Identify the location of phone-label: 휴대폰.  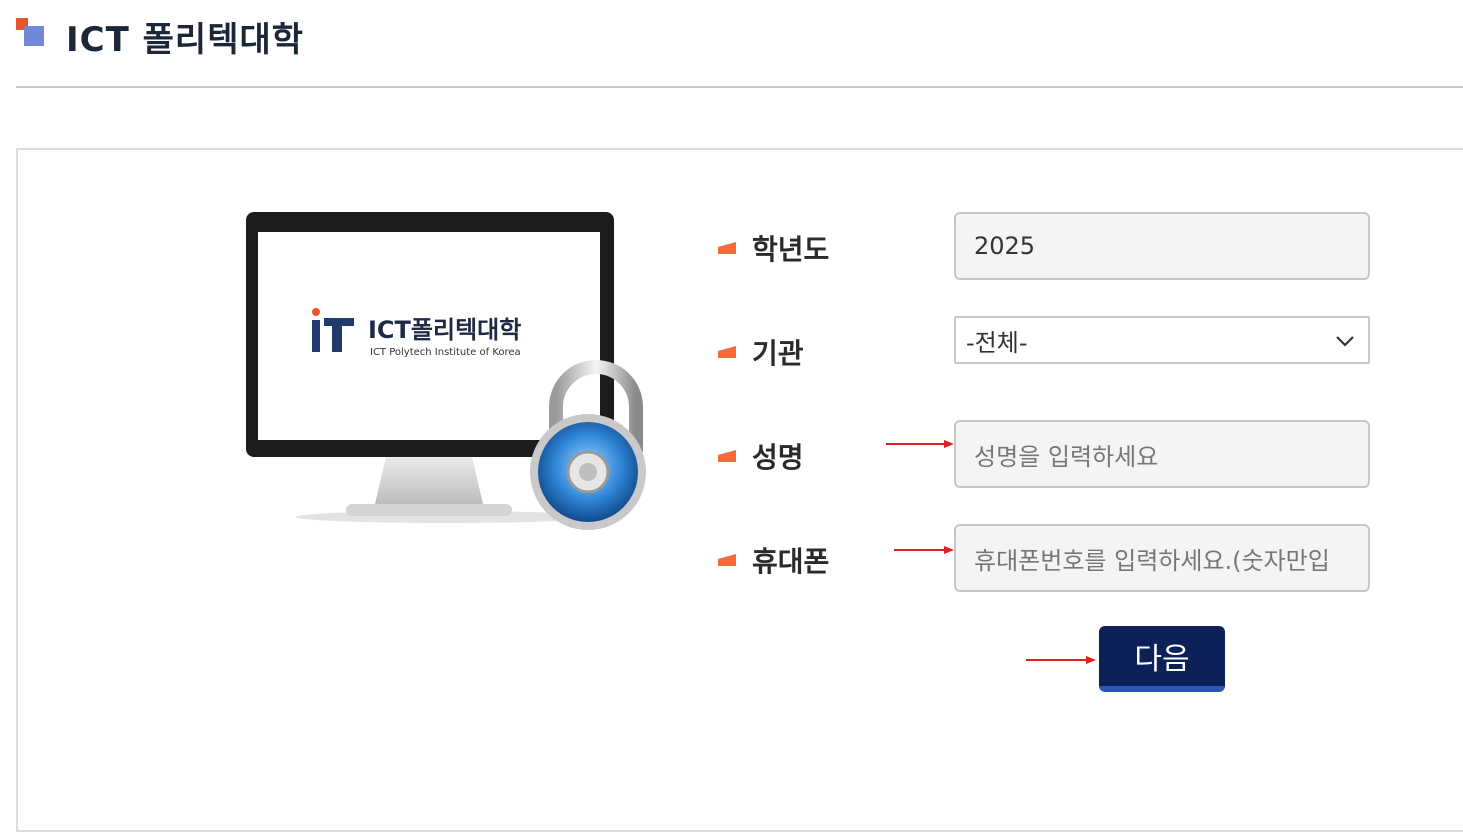
(773, 560).